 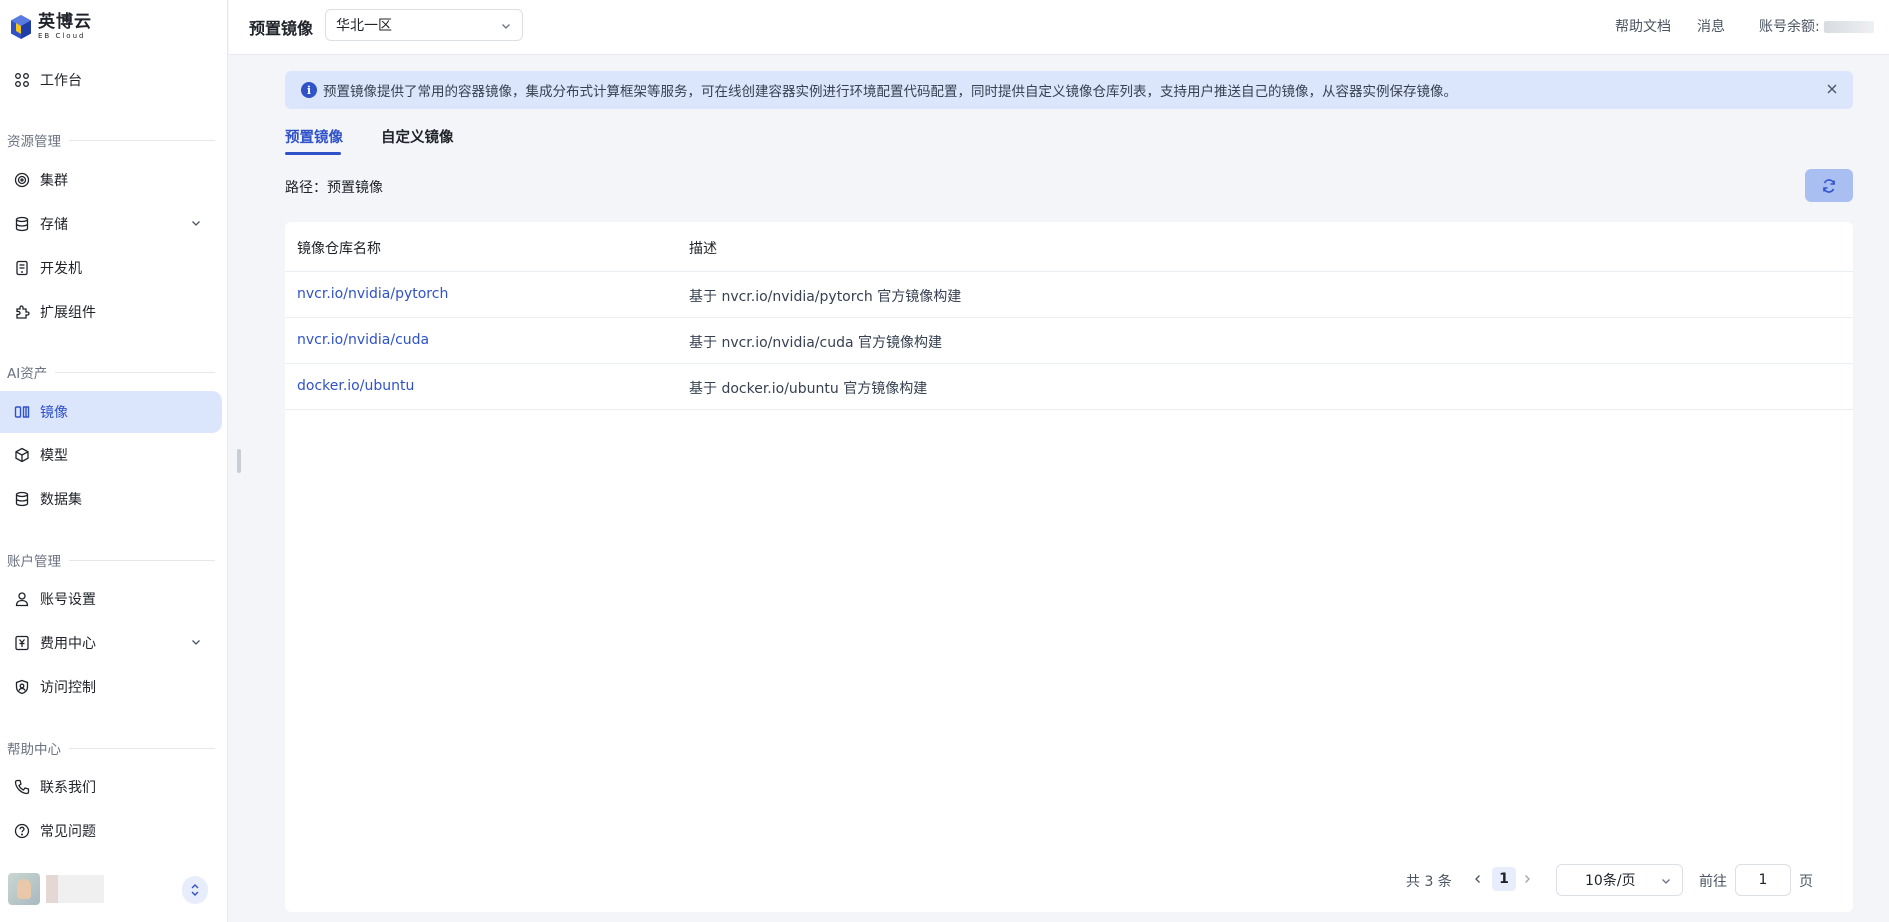 I want to click on chevron-right-icon, so click(x=1527, y=879).